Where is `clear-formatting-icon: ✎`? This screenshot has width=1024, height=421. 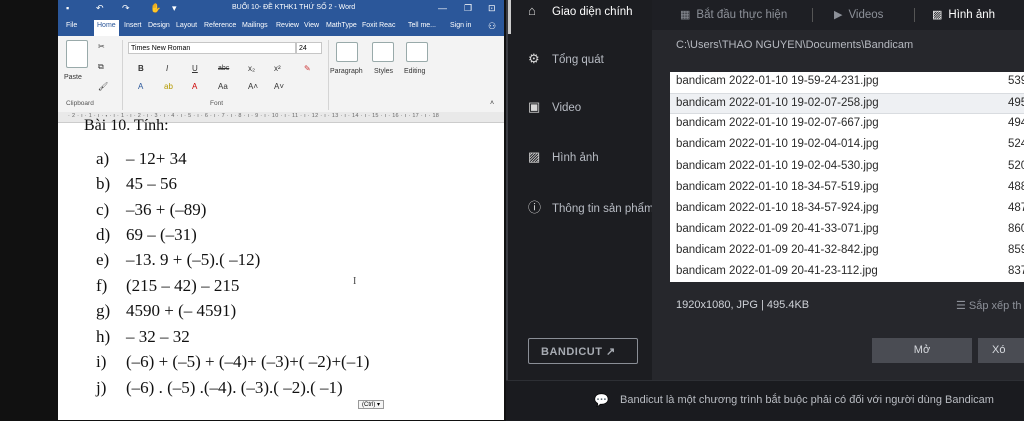
clear-formatting-icon: ✎ is located at coordinates (307, 68).